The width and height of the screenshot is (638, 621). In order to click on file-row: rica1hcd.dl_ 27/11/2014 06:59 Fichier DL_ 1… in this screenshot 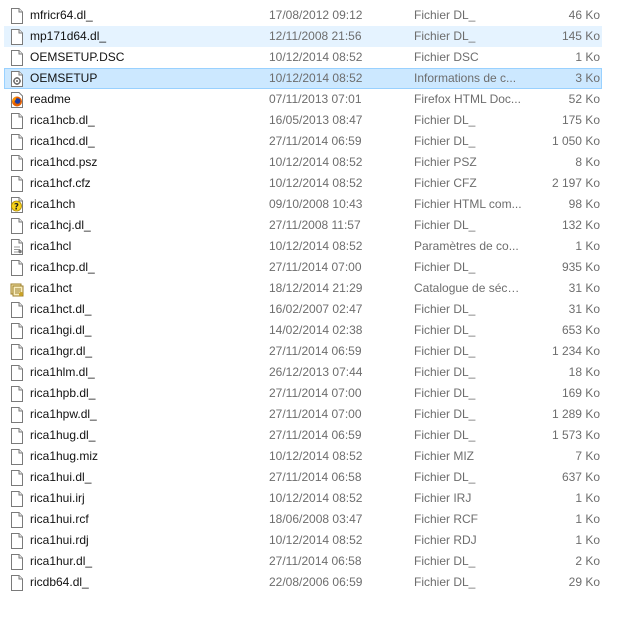, I will do `click(303, 141)`.